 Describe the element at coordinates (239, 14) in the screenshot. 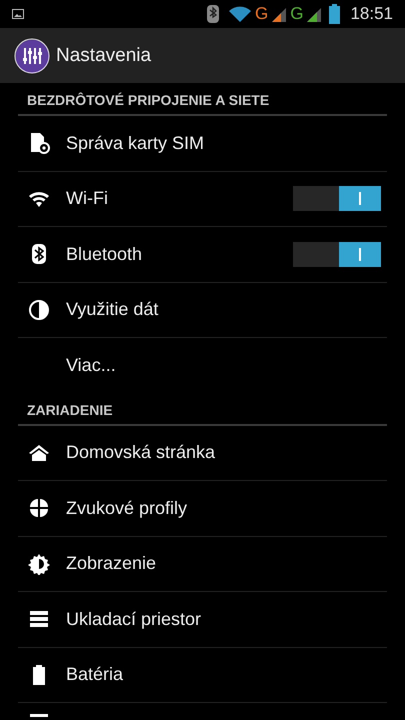

I see `wifi-icon` at that location.